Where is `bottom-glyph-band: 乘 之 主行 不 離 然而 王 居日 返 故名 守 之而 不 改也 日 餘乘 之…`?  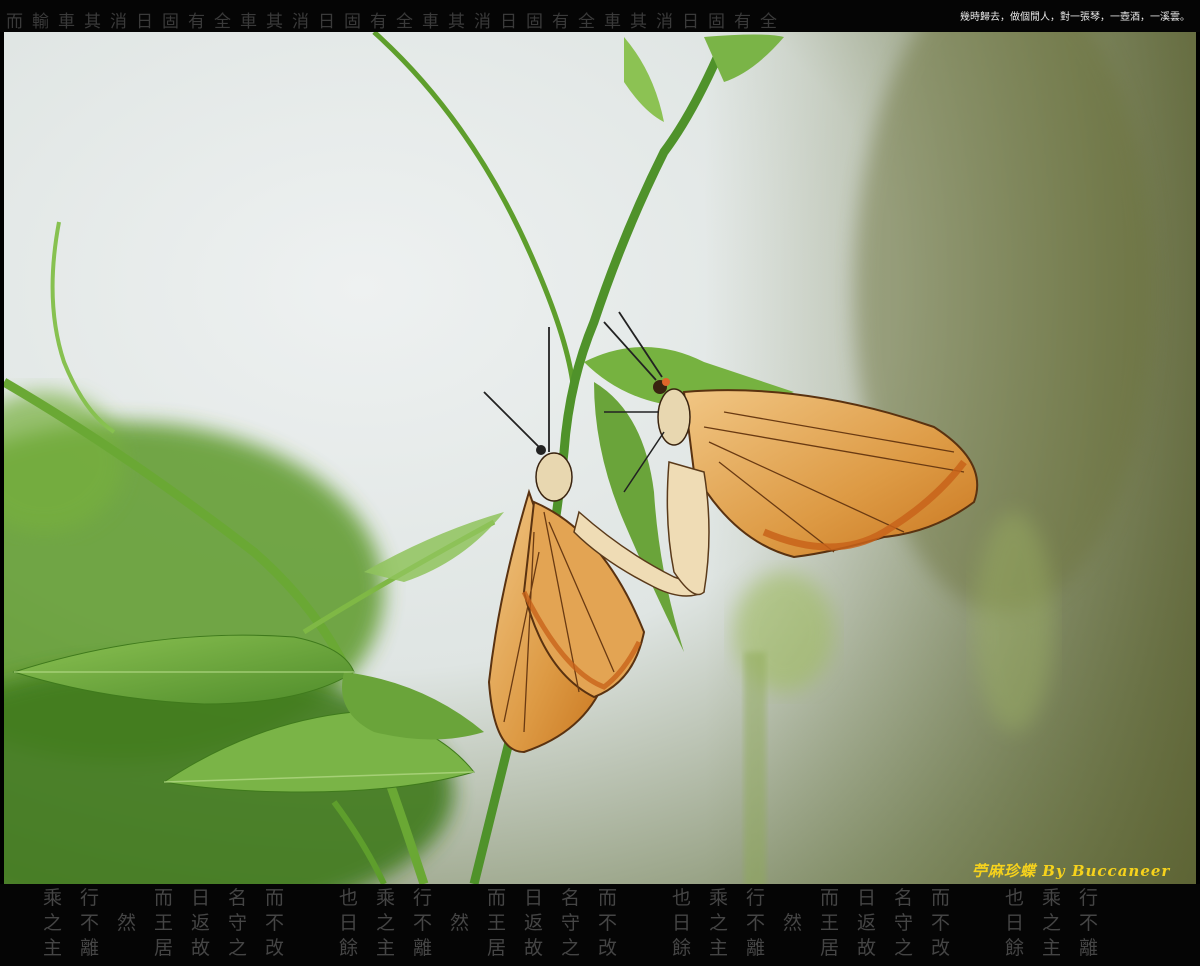
bottom-glyph-band: 乘 之 主行 不 離 然而 王 居日 返 故名 守 之而 不 改也 日 餘乘 之… is located at coordinates (570, 923).